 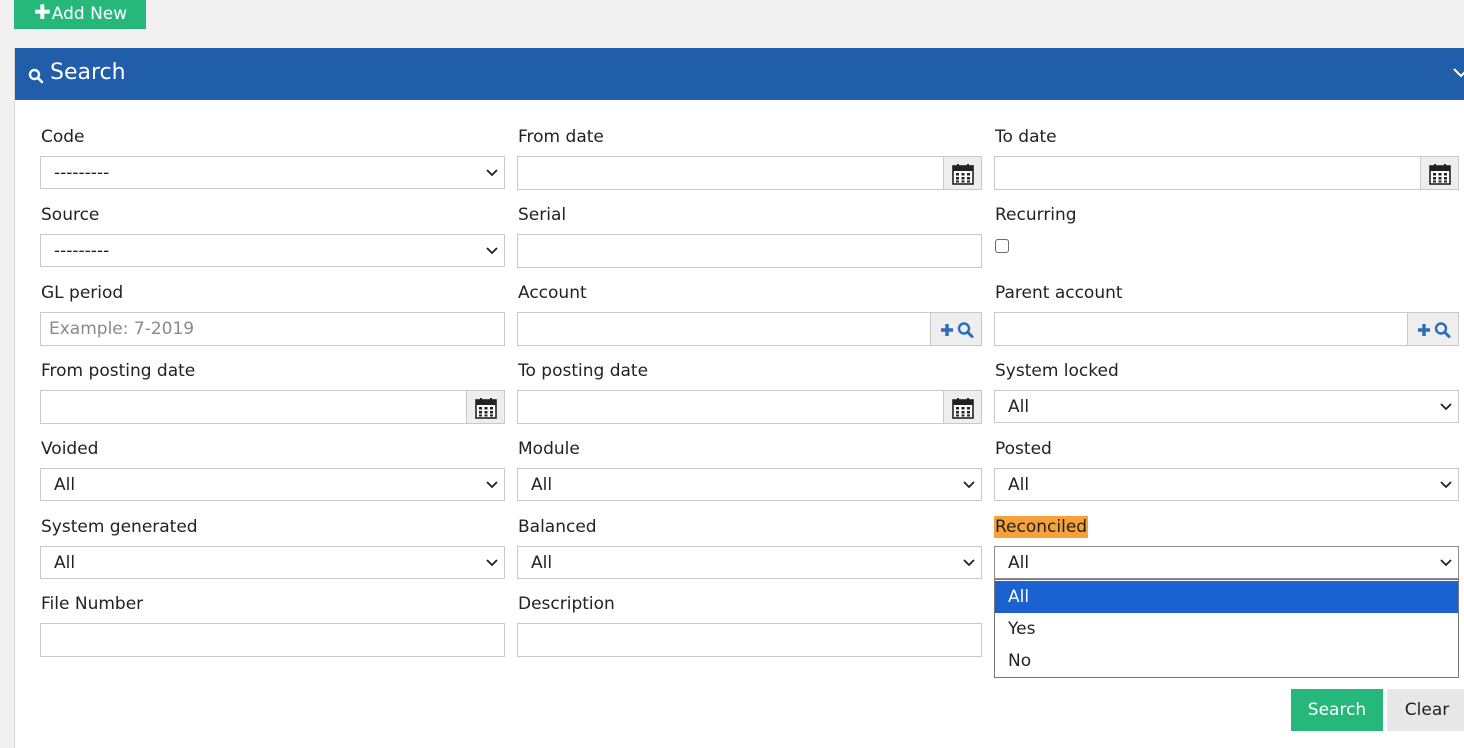 What do you see at coordinates (82, 293) in the screenshot?
I see `gl-period-label: GL period` at bounding box center [82, 293].